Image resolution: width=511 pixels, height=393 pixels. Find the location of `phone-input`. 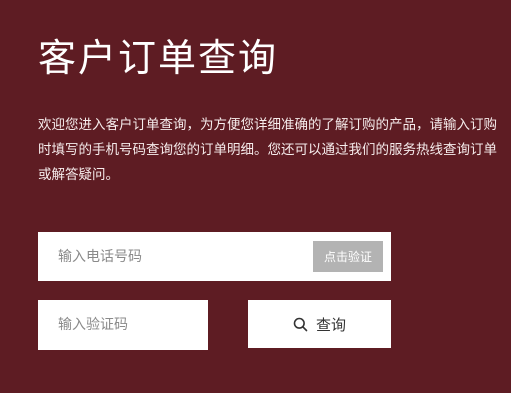

phone-input is located at coordinates (173, 256).